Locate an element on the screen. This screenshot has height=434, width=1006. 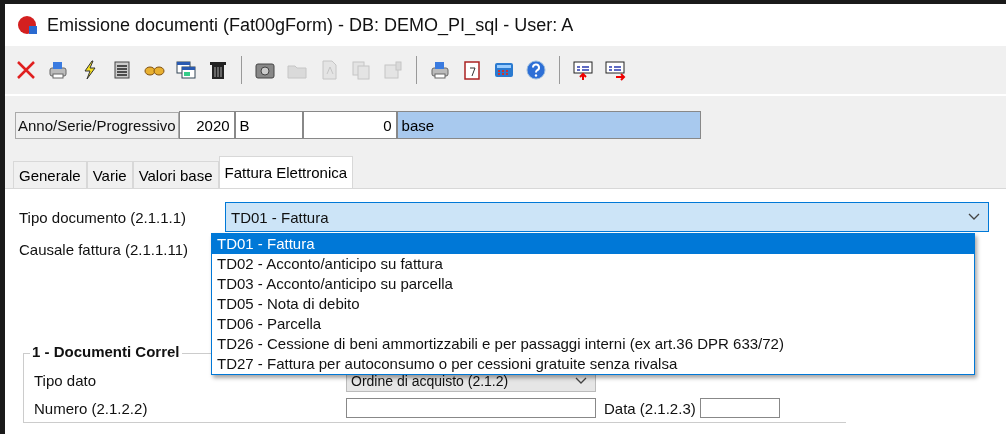
dropdown-option: TD05 - Nota di debito is located at coordinates (593, 304).